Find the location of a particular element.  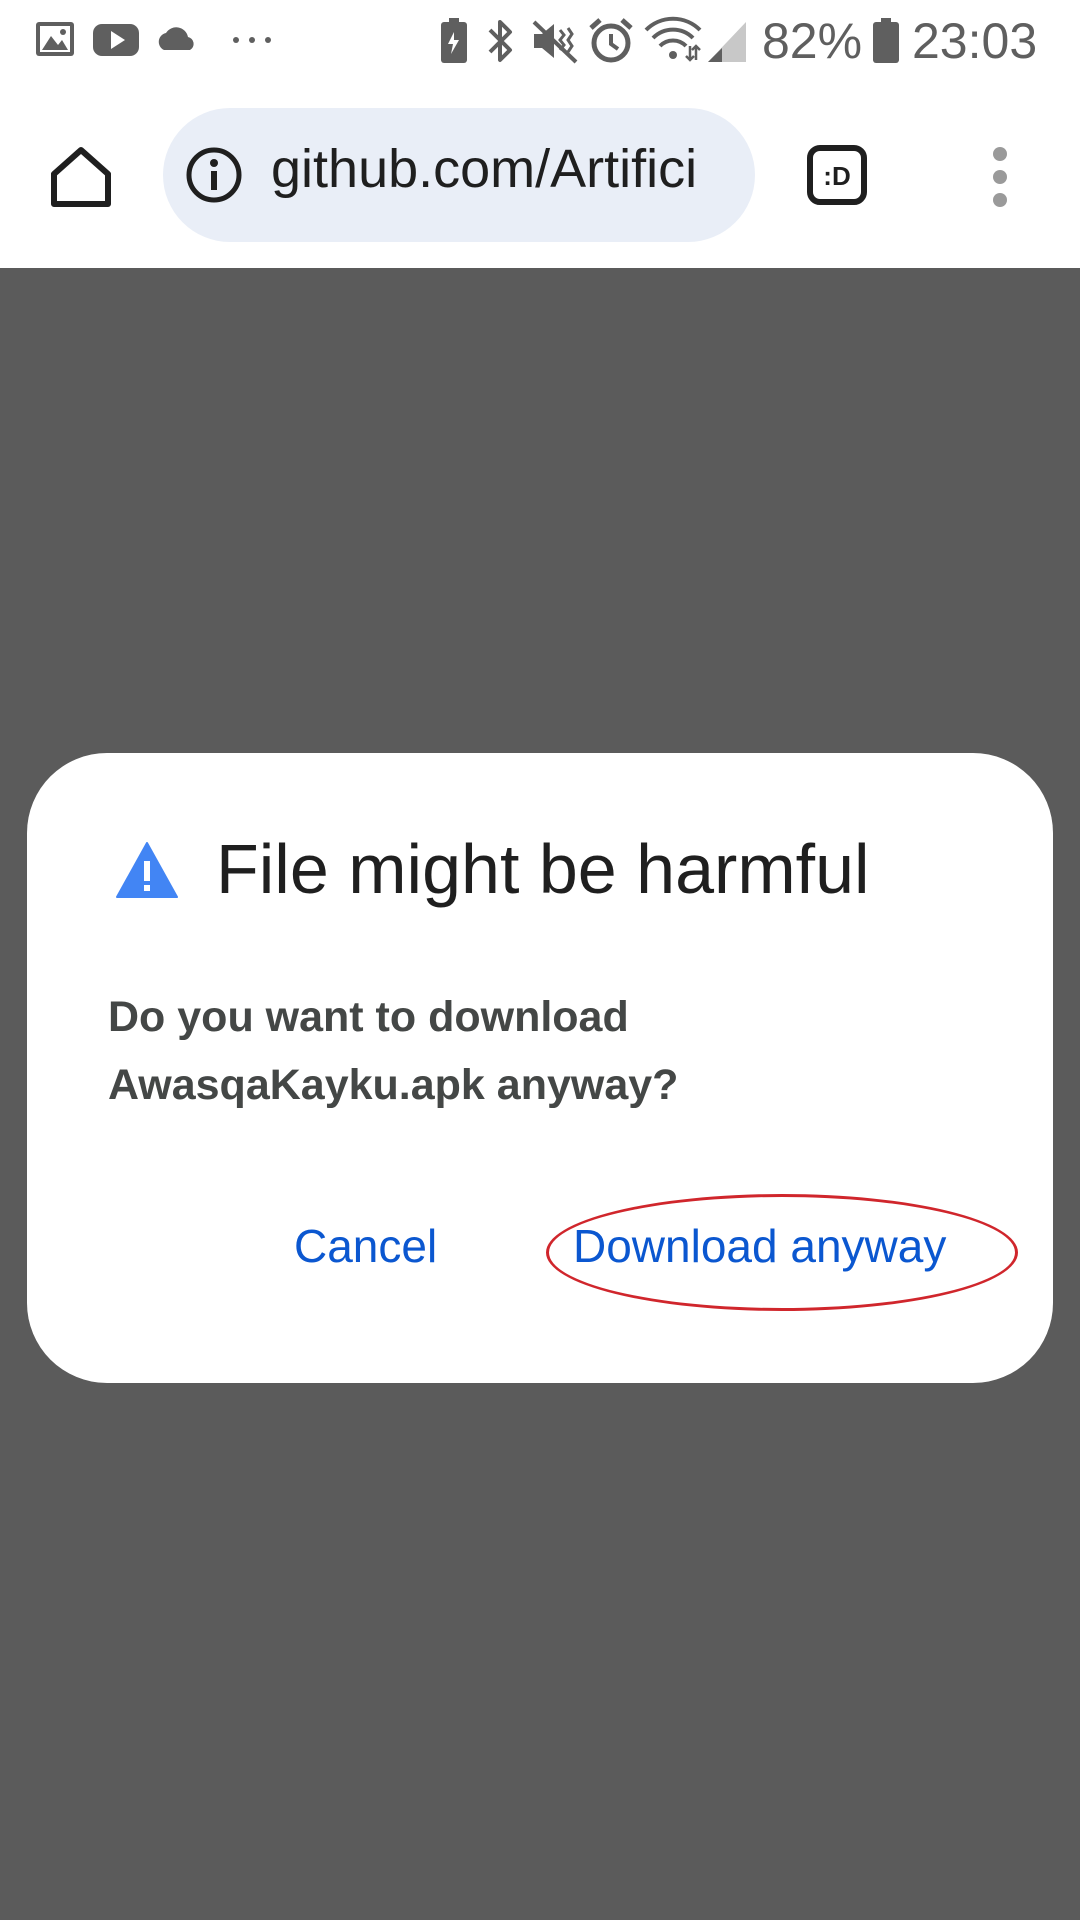

browser-toolbar: github.com/Artifici :D is located at coordinates (540, 175).